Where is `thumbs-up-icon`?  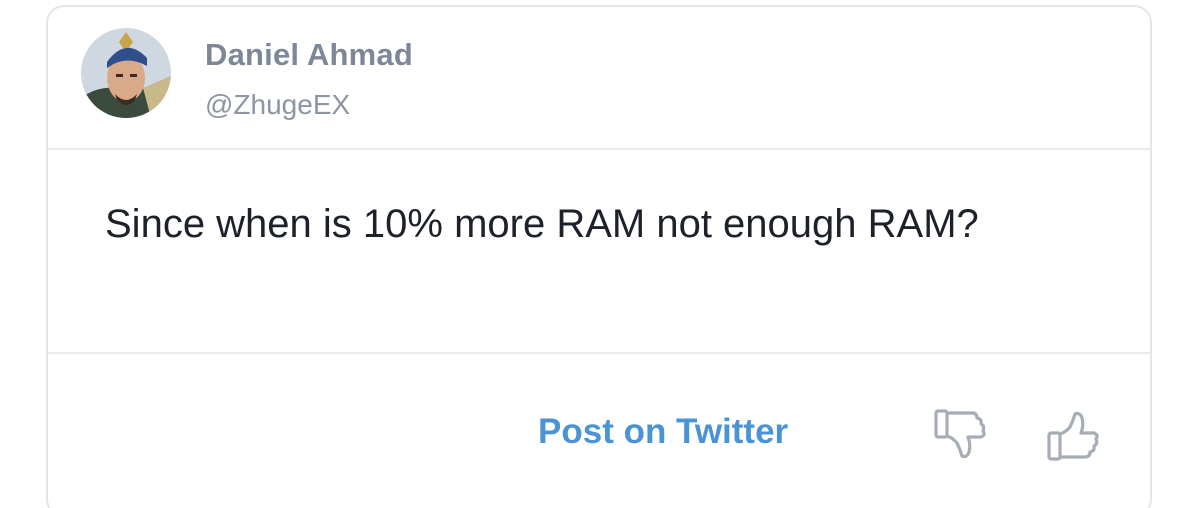 thumbs-up-icon is located at coordinates (1073, 436).